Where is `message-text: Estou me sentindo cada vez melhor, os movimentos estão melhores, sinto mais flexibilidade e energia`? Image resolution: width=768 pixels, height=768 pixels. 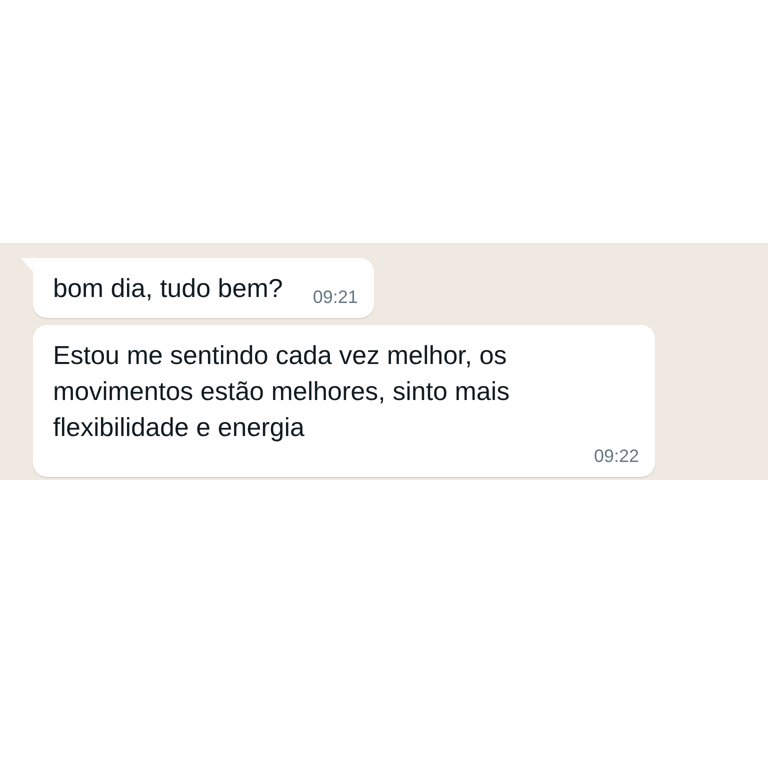
message-text: Estou me sentindo cada vez melhor, os movimentos estão melhores, sinto mais flexibilidade e energia is located at coordinates (282, 391).